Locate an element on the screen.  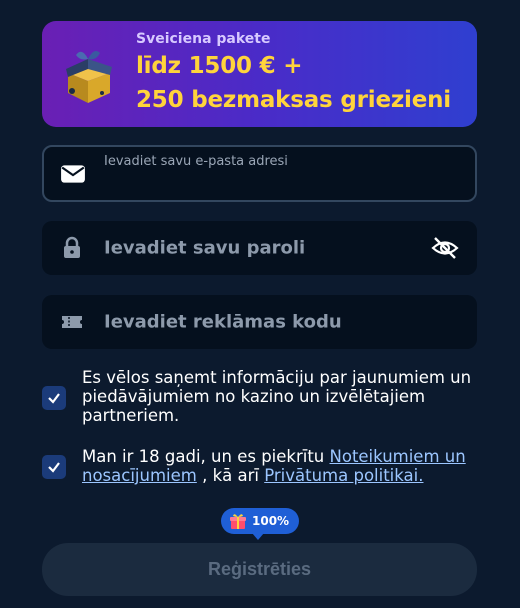
envelope-icon is located at coordinates (73, 173).